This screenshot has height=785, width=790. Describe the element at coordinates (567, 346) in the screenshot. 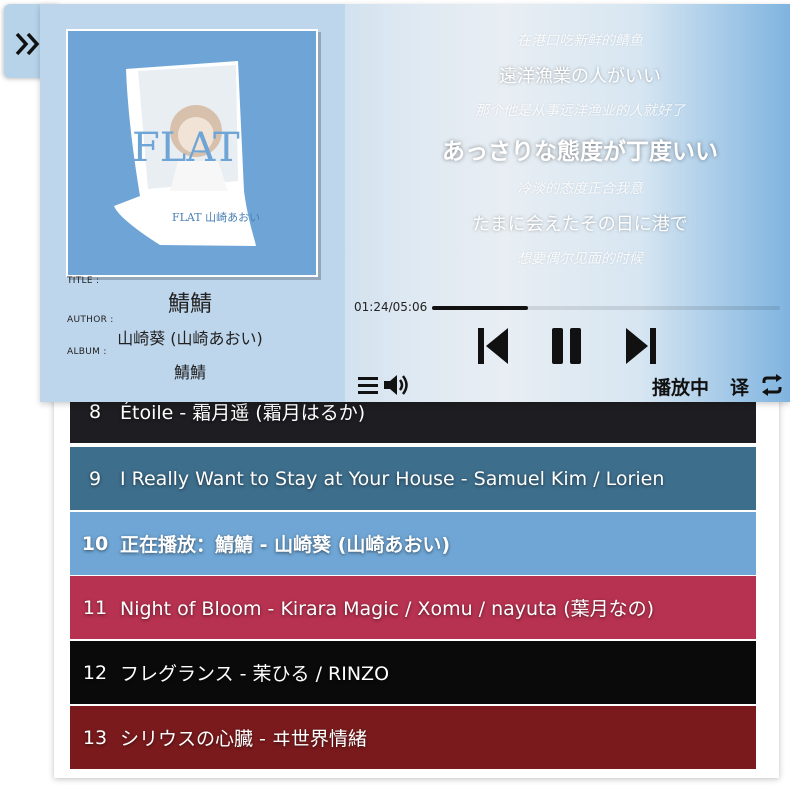

I see `pause-icon` at that location.